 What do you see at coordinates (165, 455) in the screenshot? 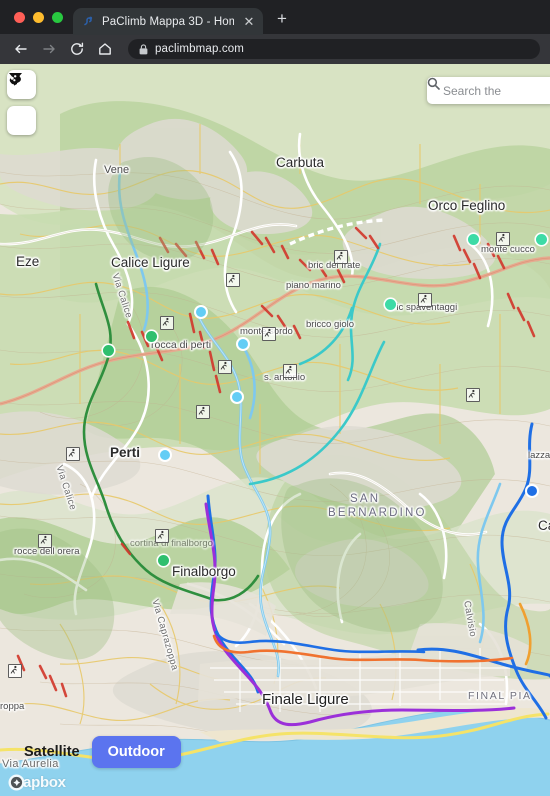
I see `route-node-perti` at bounding box center [165, 455].